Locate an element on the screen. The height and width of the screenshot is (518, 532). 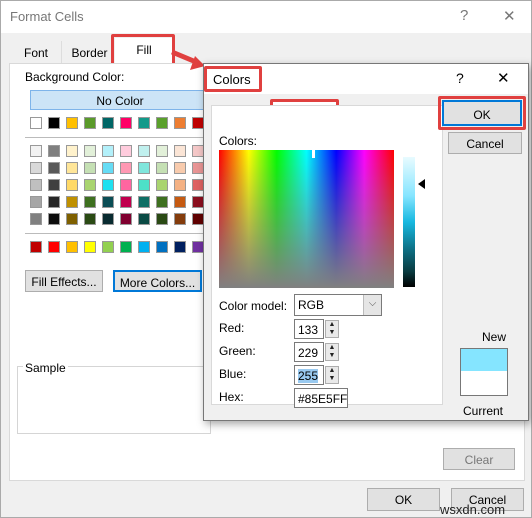
highlight-ok-button is located at coordinates (482, 113).